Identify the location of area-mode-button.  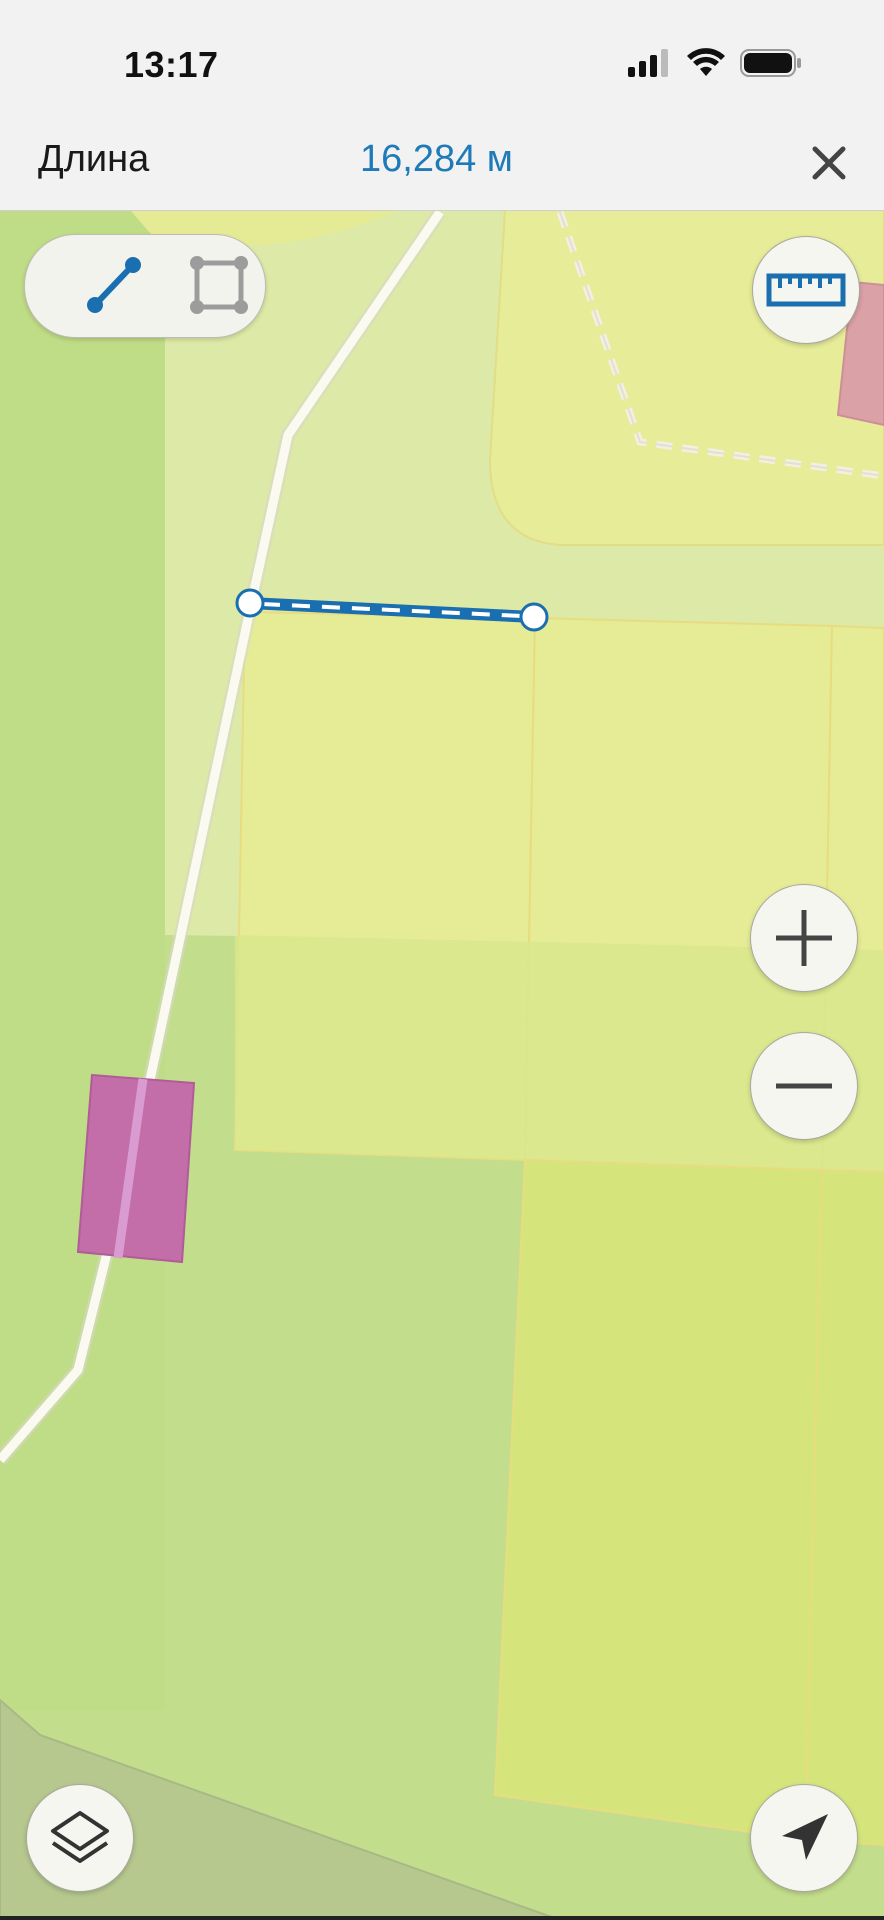
(219, 285).